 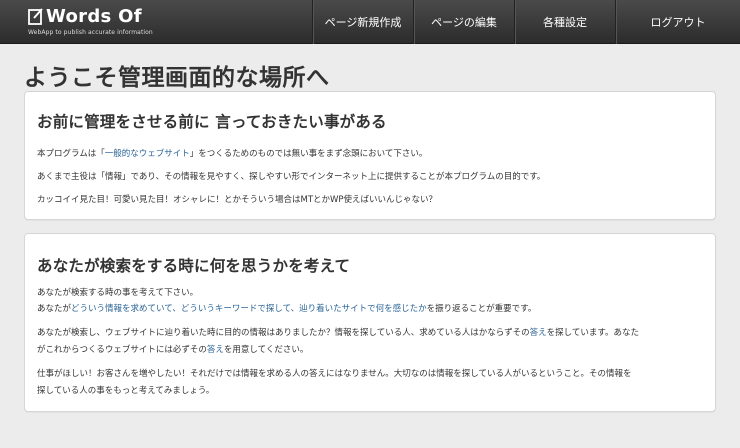 I want to click on highlight-text: 一般的なウェブサイト, so click(x=147, y=154).